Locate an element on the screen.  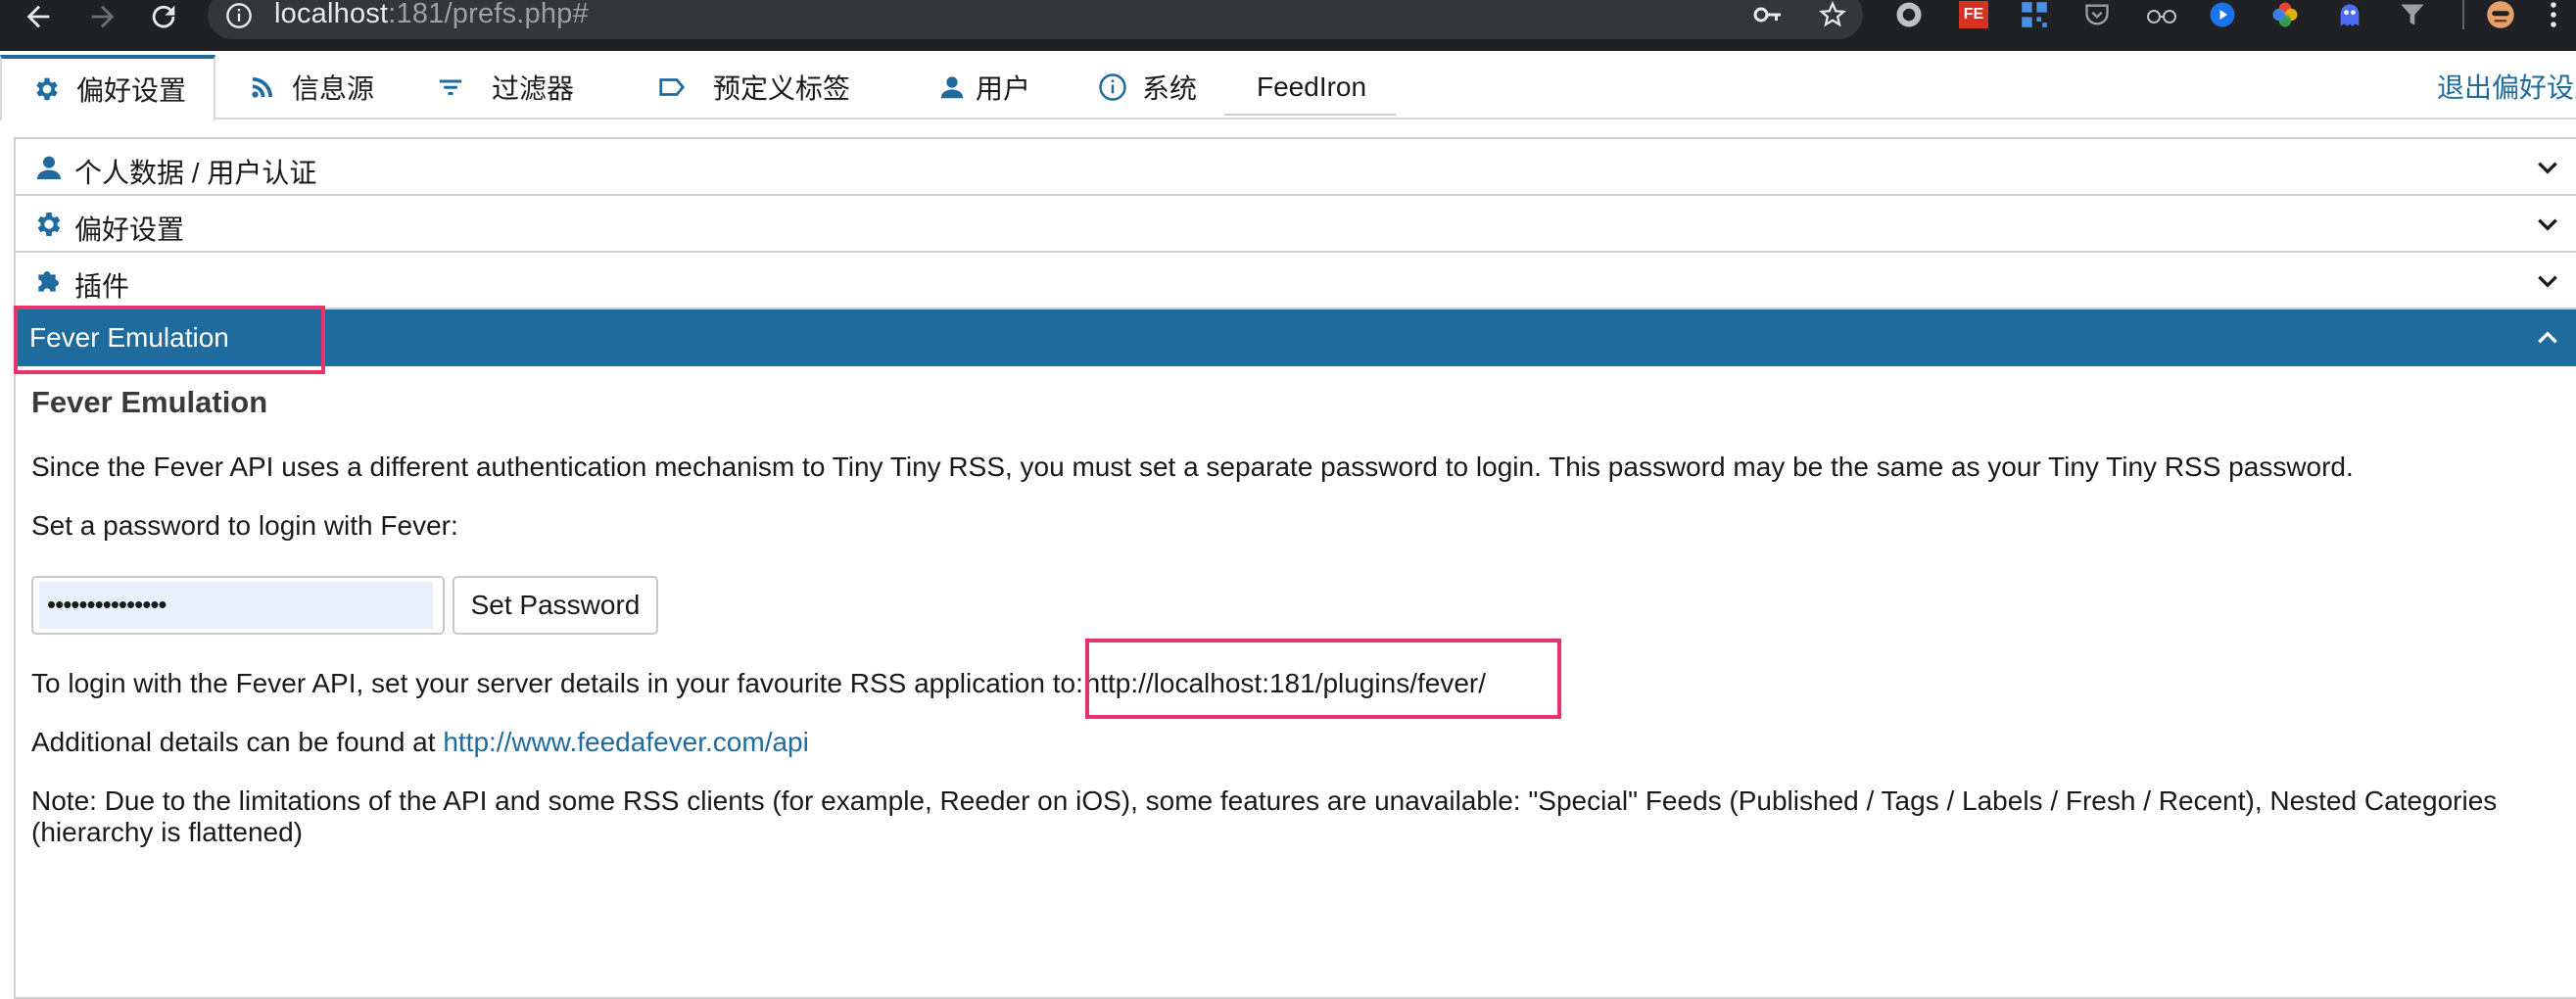
photos-ext-icon is located at coordinates (2285, 15).